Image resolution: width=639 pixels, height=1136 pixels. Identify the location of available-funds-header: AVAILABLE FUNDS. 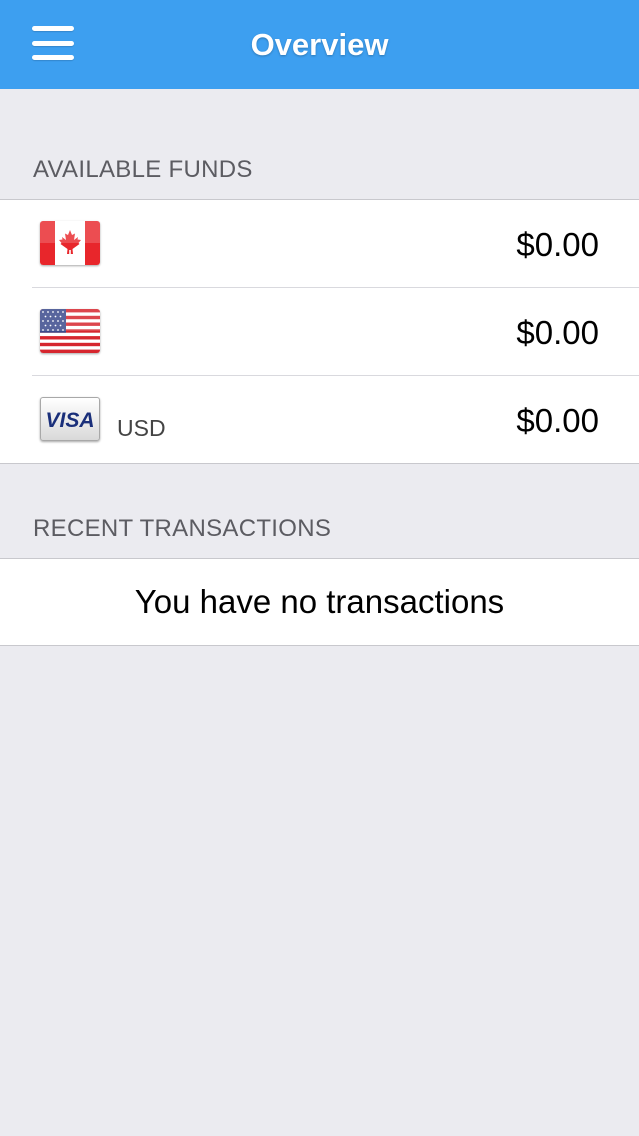
(143, 169).